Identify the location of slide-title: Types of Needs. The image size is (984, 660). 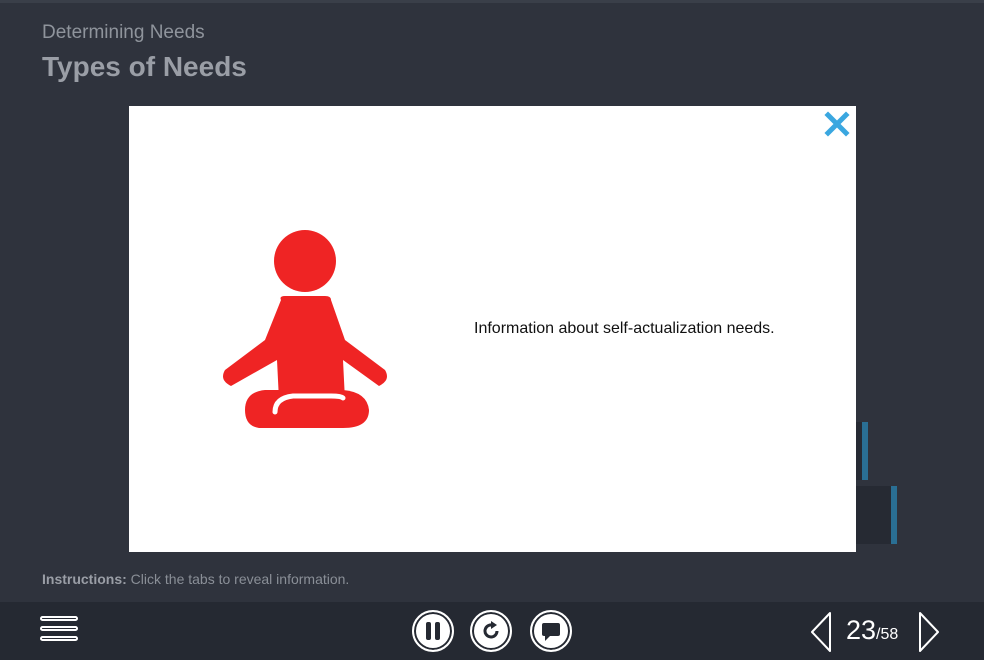
(144, 66).